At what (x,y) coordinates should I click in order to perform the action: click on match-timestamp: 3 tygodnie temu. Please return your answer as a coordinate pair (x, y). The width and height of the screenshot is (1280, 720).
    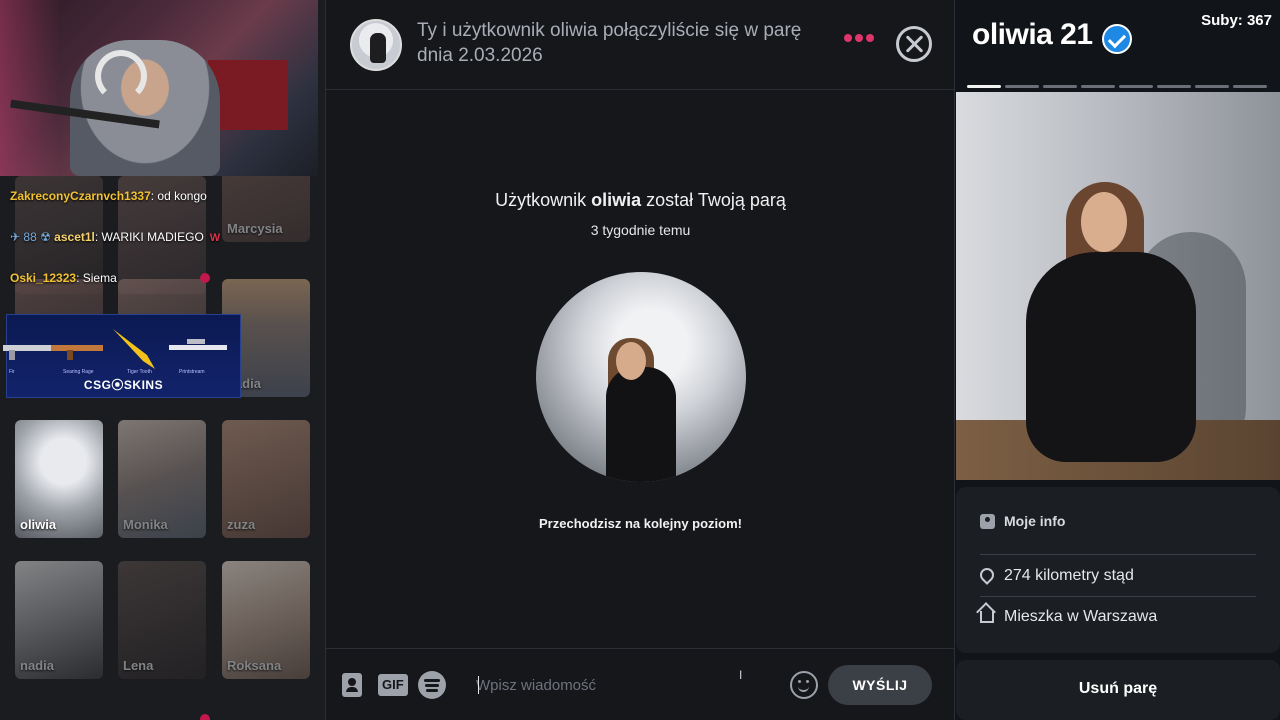
    Looking at the image, I should click on (640, 230).